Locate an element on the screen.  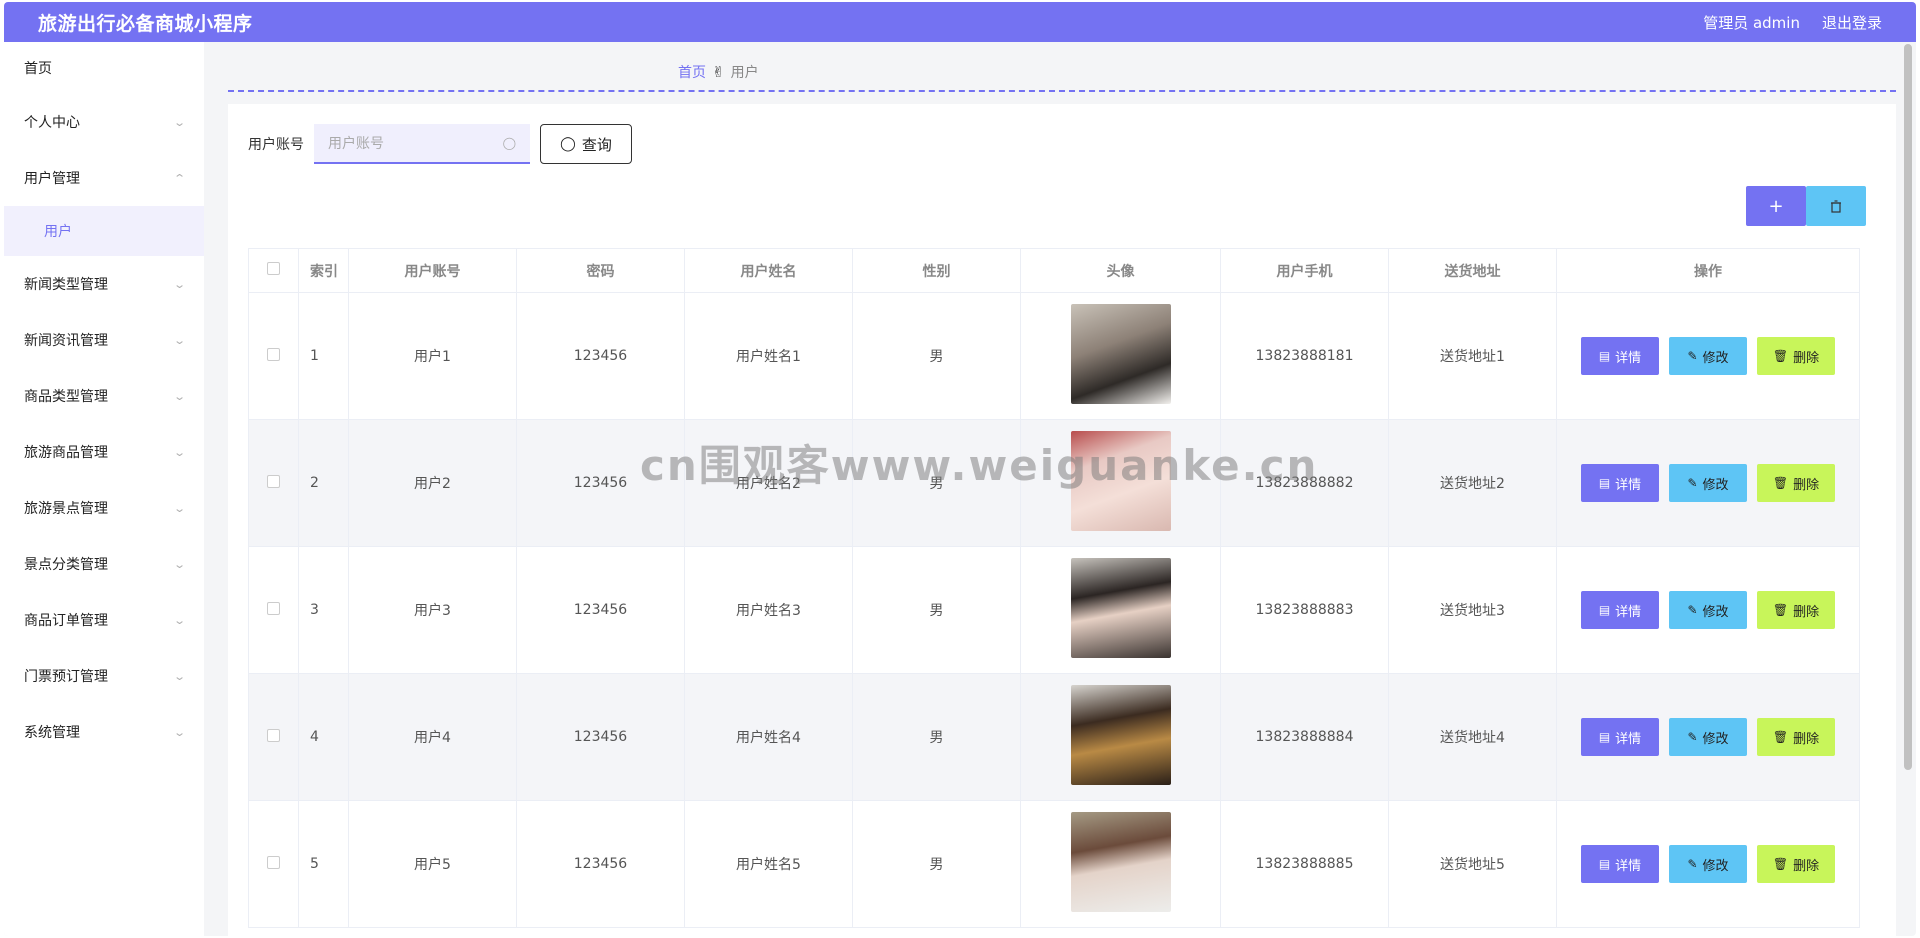
cell-index: 3 is located at coordinates (323, 610).